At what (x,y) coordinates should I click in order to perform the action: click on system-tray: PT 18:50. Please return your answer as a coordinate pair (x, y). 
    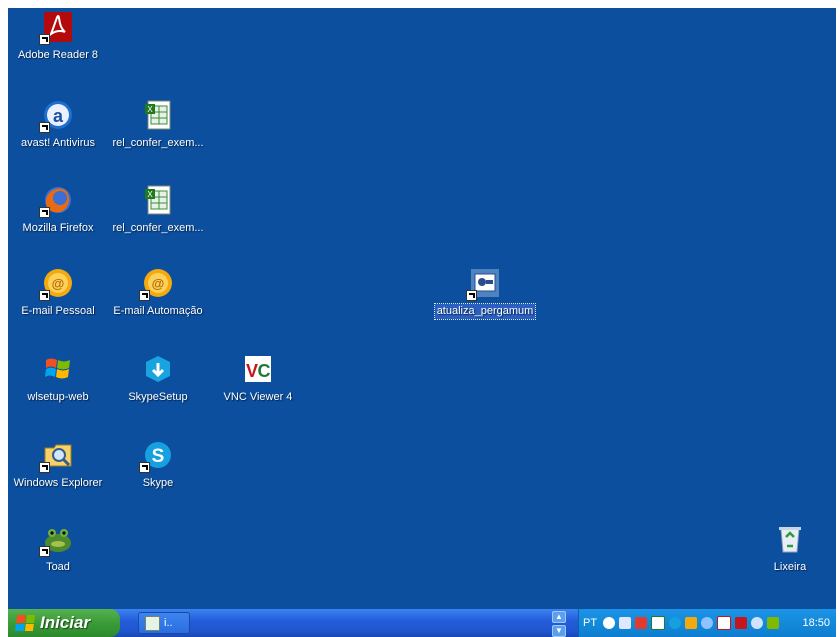
    Looking at the image, I should click on (707, 623).